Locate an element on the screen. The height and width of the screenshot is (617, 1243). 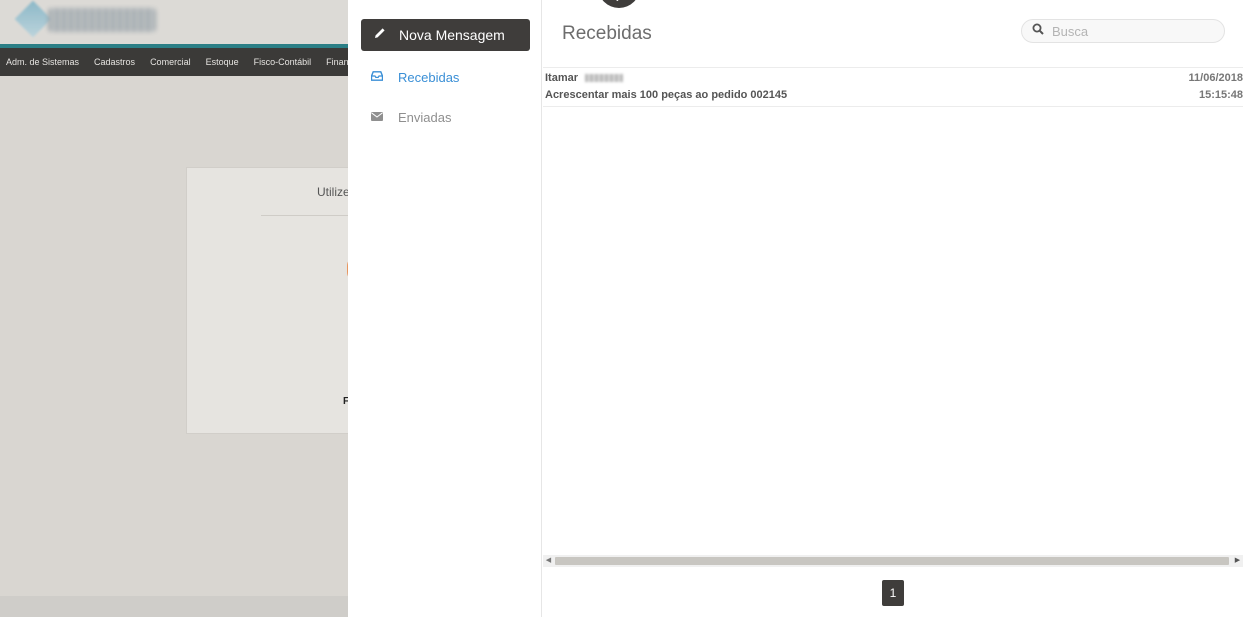
company-logo is located at coordinates (86, 19).